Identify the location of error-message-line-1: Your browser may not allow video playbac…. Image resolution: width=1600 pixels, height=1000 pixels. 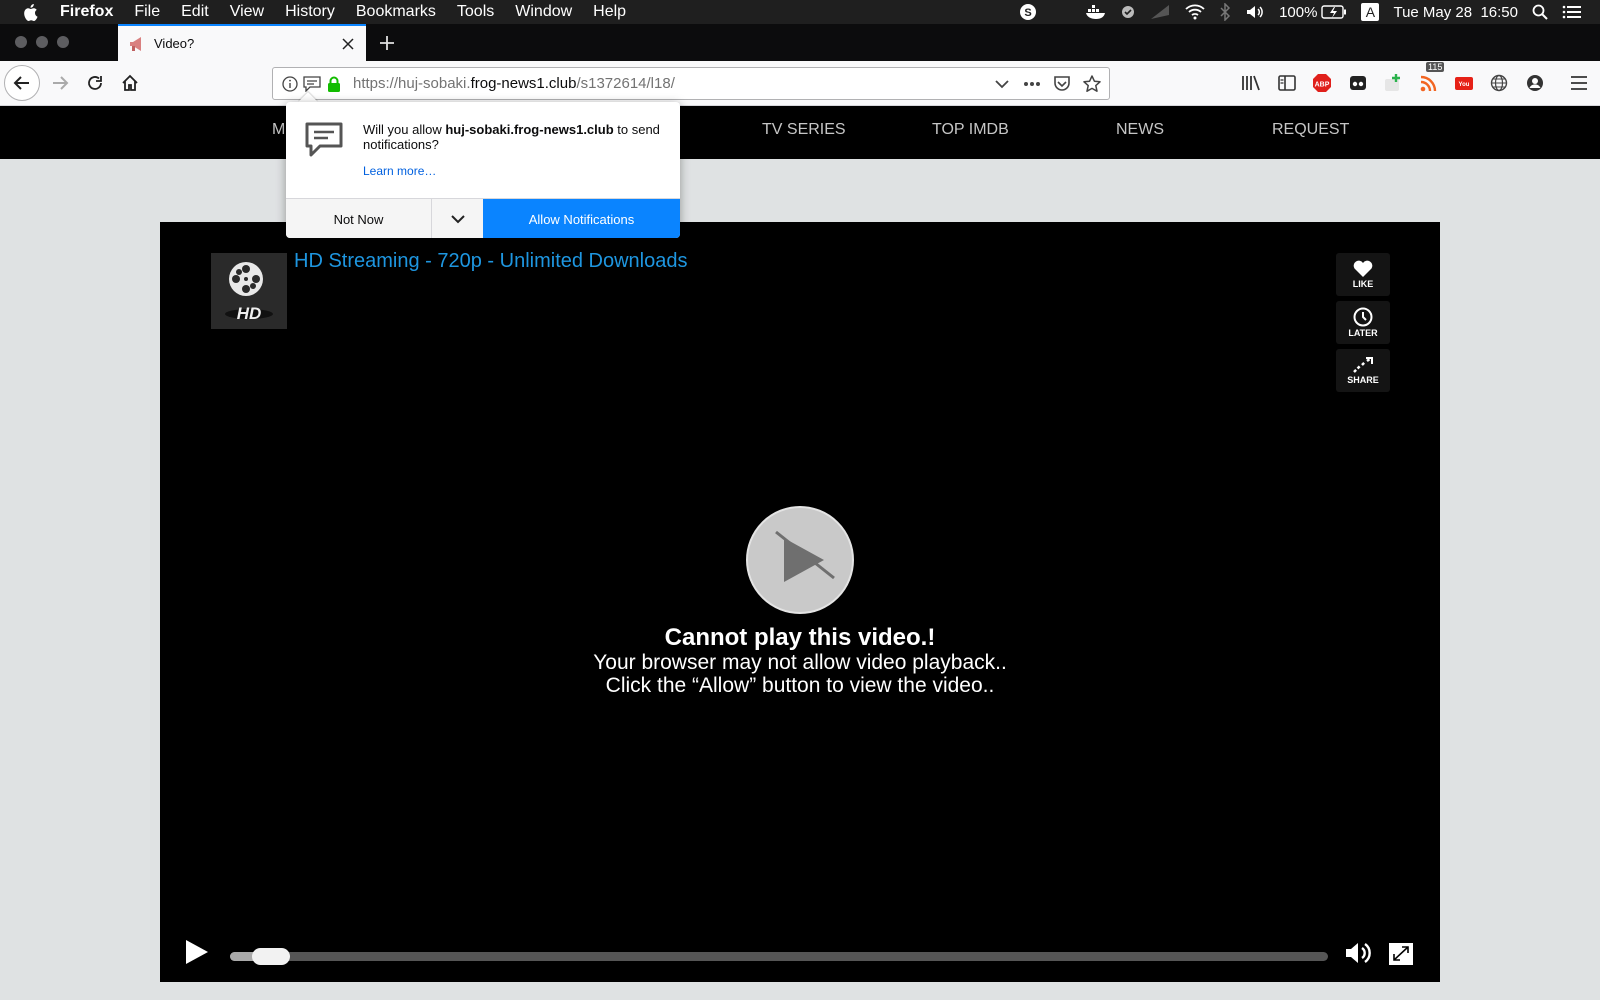
(800, 662).